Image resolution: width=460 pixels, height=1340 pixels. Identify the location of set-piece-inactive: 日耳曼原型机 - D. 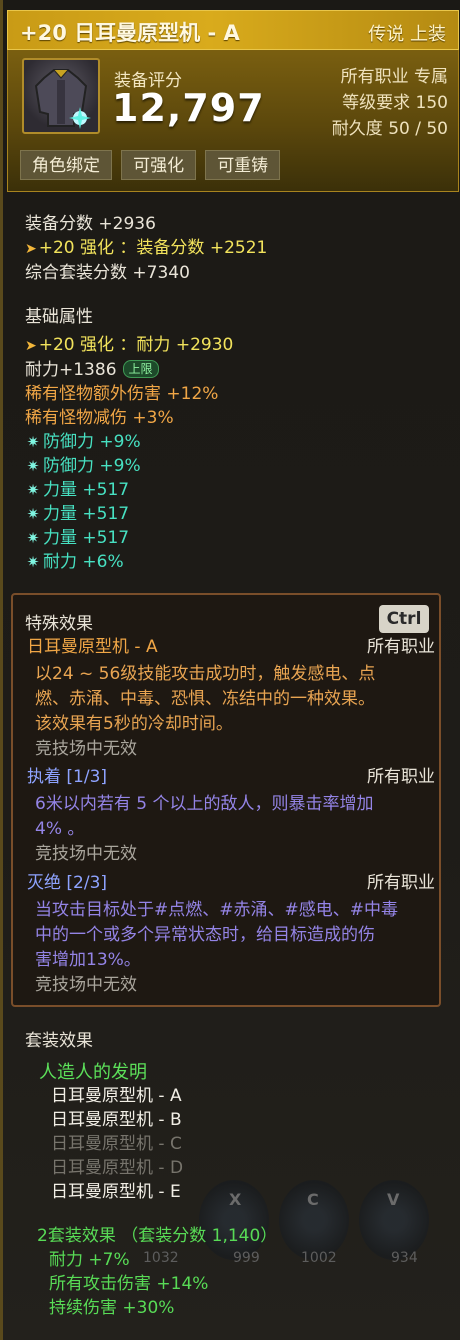
(117, 1168).